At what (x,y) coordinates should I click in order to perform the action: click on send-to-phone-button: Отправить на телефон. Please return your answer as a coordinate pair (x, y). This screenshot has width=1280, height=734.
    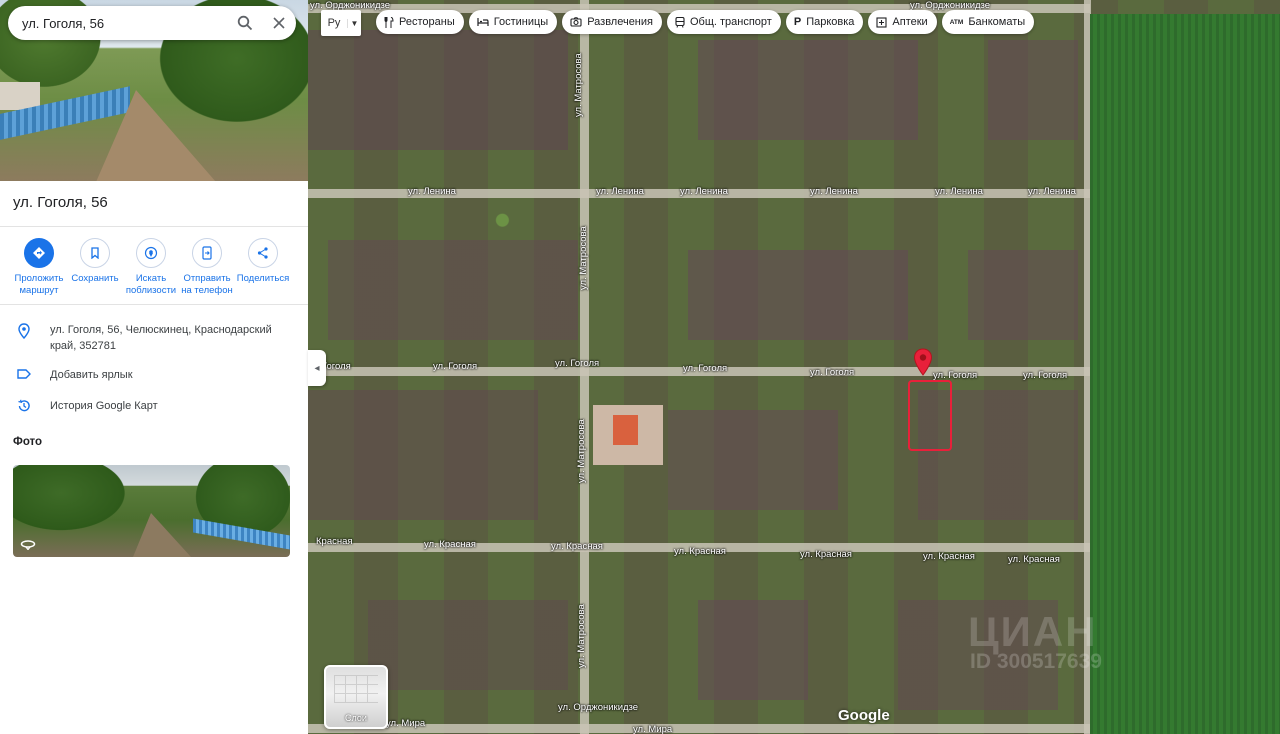
    Looking at the image, I should click on (207, 267).